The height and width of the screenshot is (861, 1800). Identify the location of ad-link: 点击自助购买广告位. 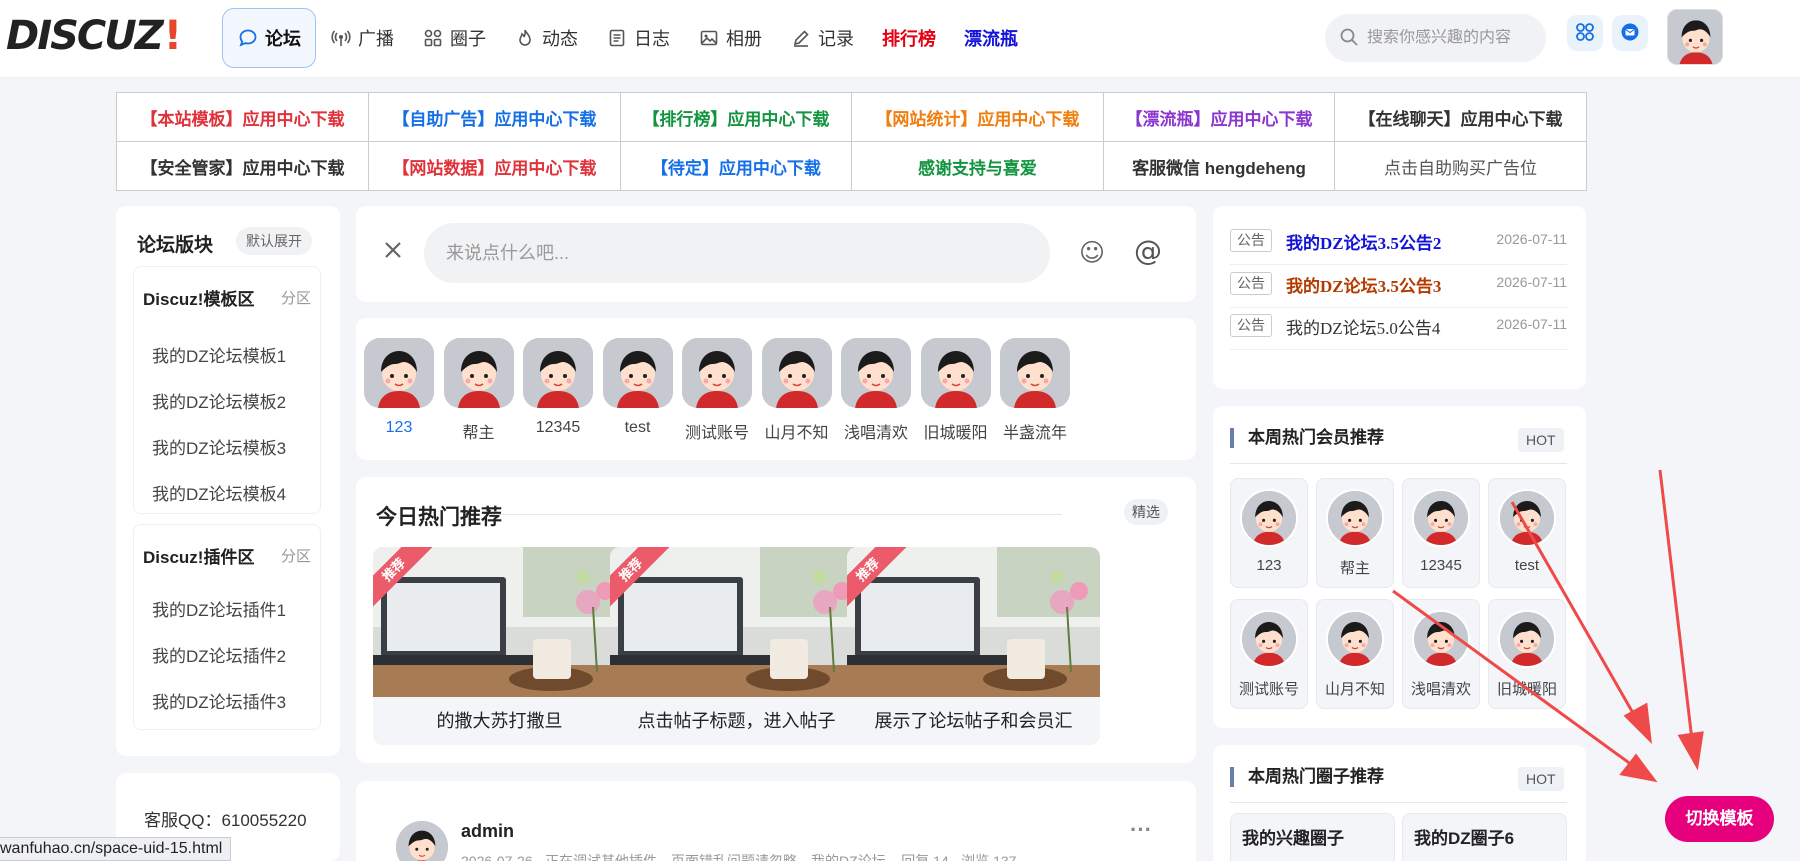
(1460, 166).